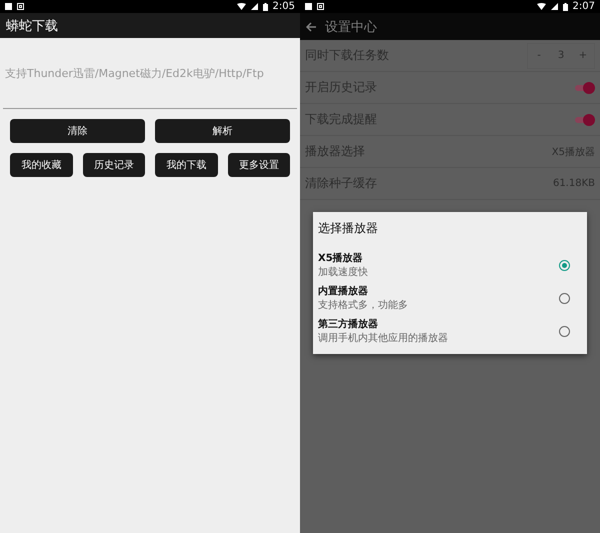  Describe the element at coordinates (348, 228) in the screenshot. I see `dialog-title: 选择播放器` at that location.